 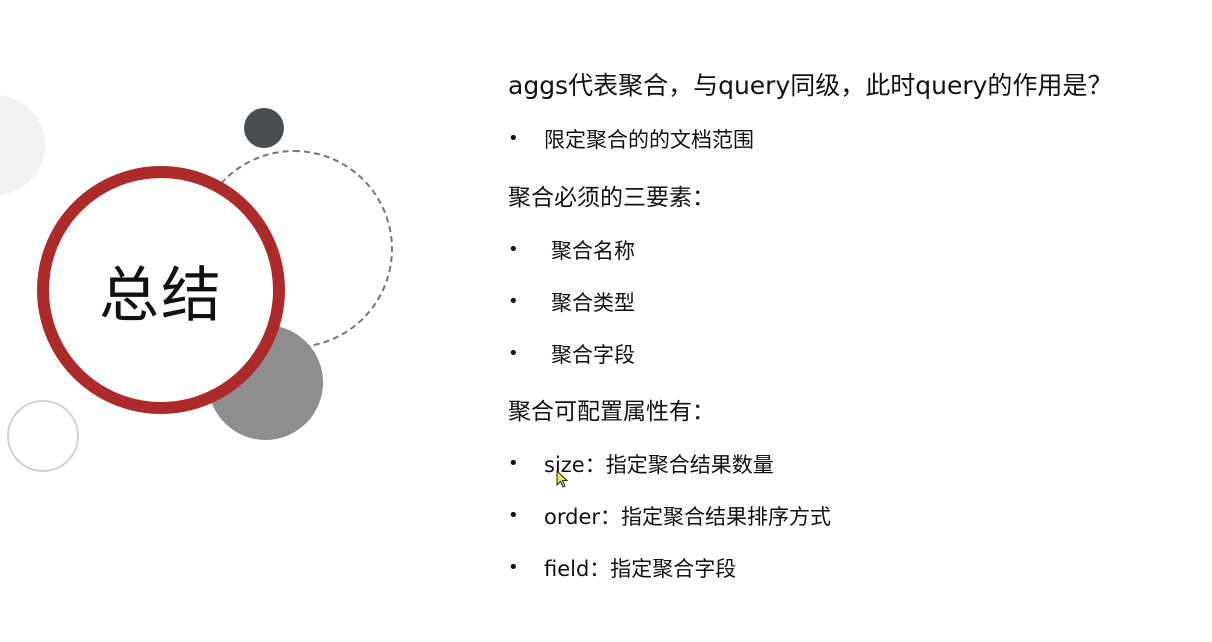 I want to click on question-heading: aggs代表聚合，与query同级，此时query的作用是？, so click(x=810, y=85).